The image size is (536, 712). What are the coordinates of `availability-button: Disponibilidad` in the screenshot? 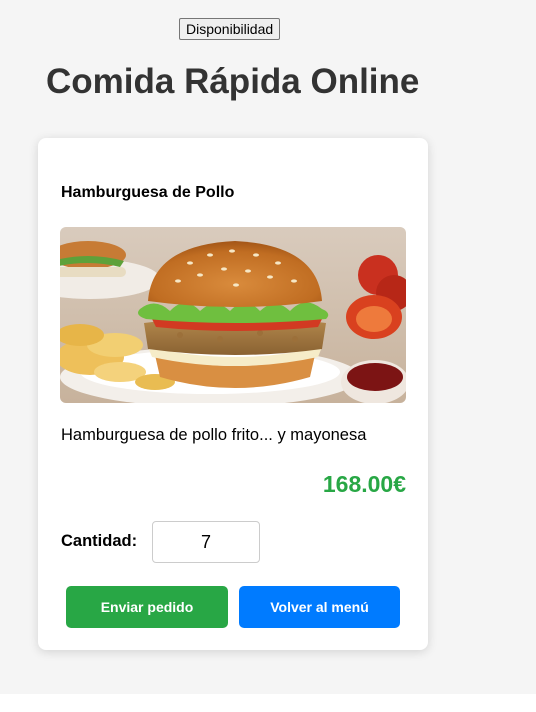 It's located at (230, 29).